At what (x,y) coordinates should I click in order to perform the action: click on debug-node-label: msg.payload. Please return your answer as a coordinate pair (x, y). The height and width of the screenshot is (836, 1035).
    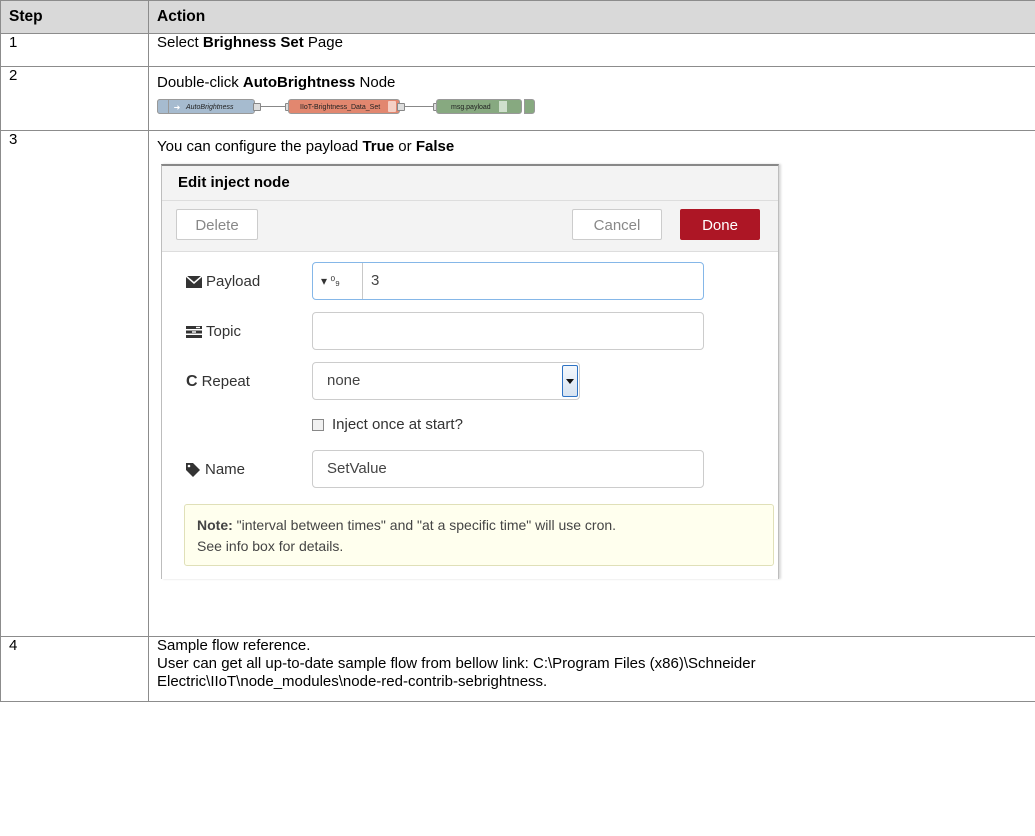
    Looking at the image, I should click on (471, 107).